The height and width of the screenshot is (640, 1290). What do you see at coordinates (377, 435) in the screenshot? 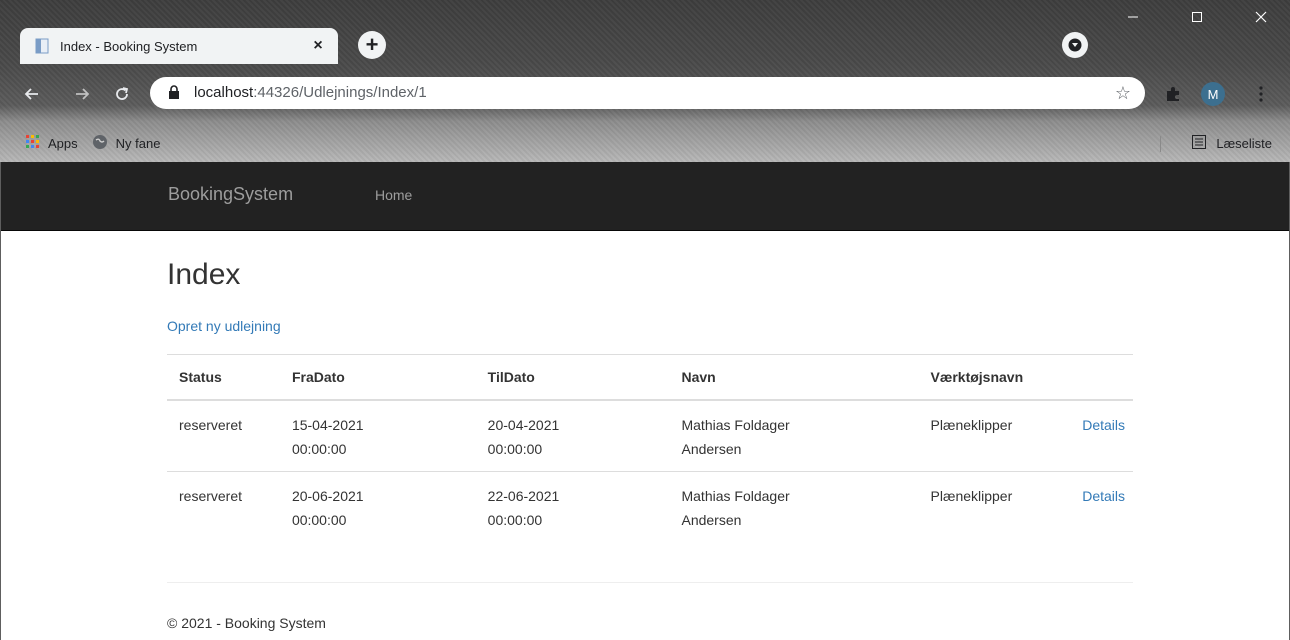
I see `cell-fradato: 15-04-2021 00:00:00` at bounding box center [377, 435].